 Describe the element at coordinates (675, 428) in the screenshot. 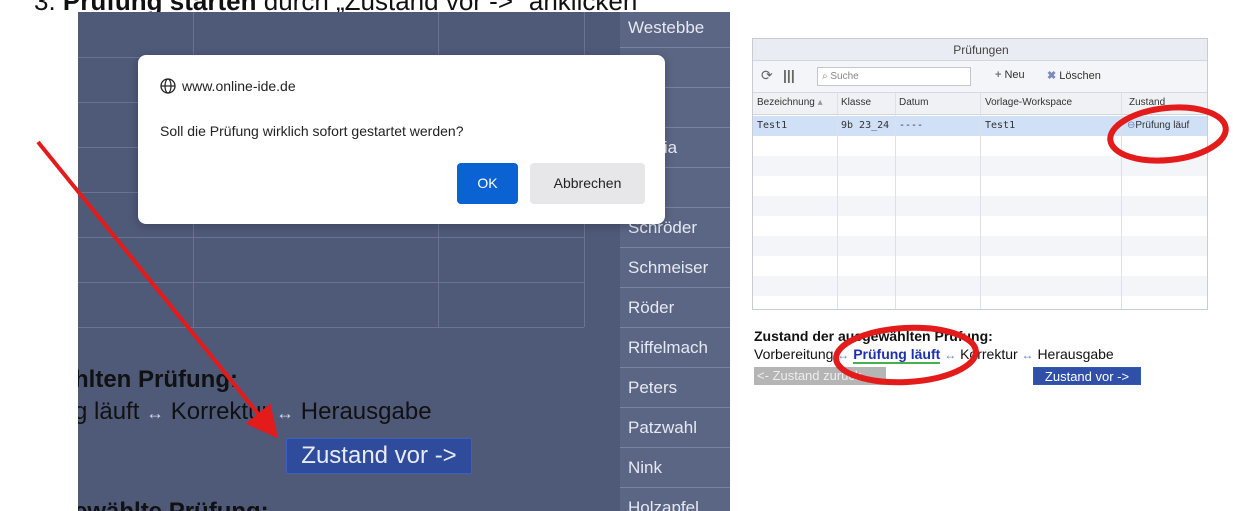

I see `name-cell: Patzwahl` at that location.